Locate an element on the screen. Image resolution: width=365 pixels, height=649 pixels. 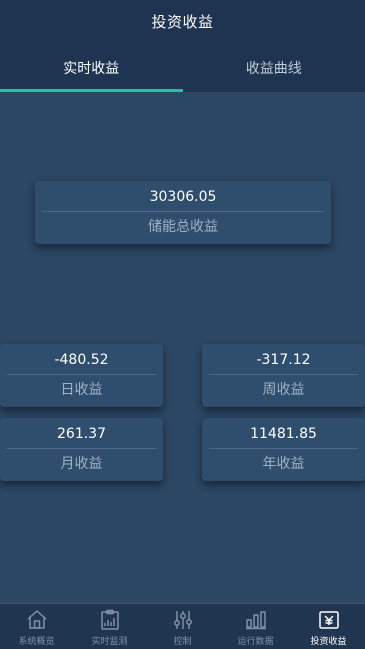
bottom-nav: 系统概览 实时监测 控制 运行数据 投资收益 is located at coordinates (182, 626).